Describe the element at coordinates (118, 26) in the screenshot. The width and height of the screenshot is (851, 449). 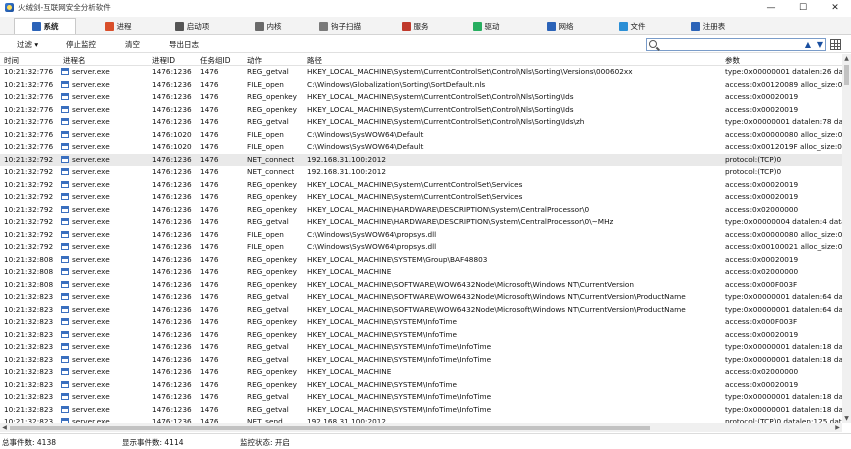
I see `tab-process: 进程` at that location.